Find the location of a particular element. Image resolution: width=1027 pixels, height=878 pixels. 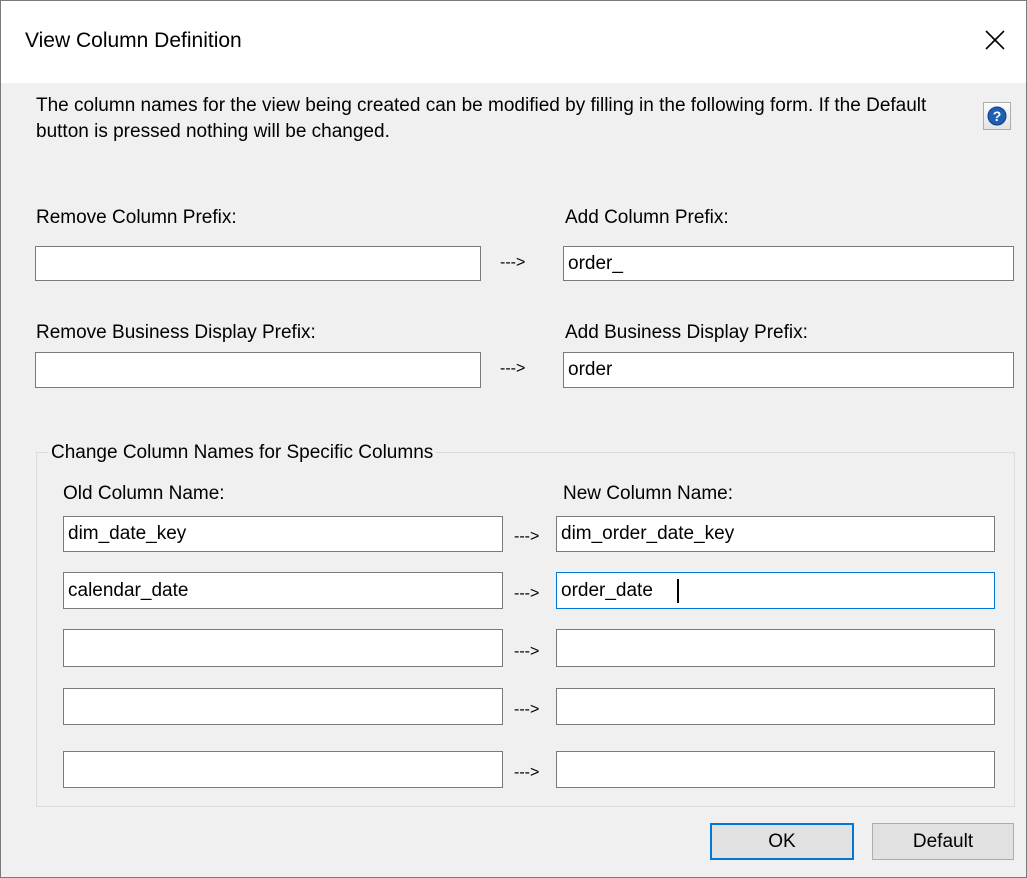

help-icon: ? is located at coordinates (997, 116).